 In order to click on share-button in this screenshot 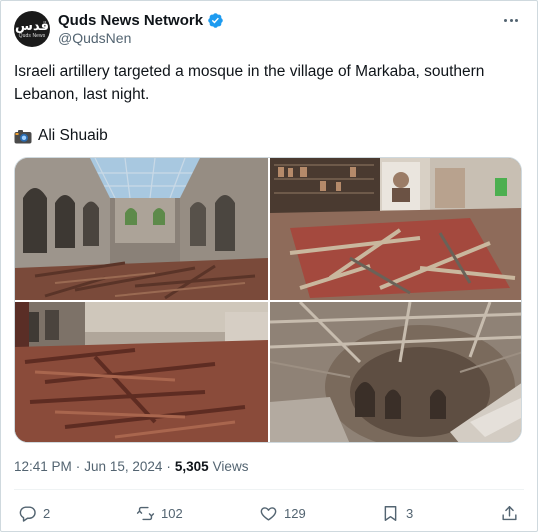, I will do `click(509, 513)`.